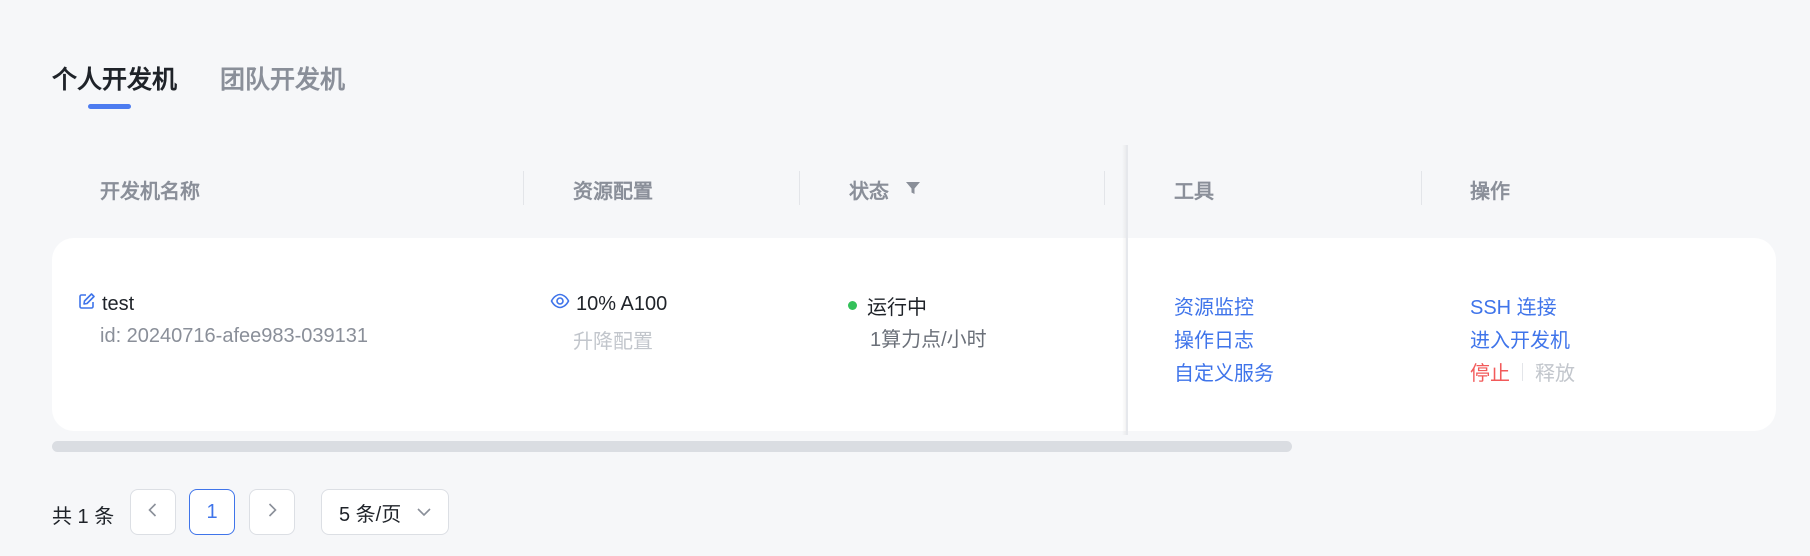 Image resolution: width=1810 pixels, height=556 pixels. Describe the element at coordinates (1214, 338) in the screenshot. I see `operation-log-link: 操作日志` at that location.